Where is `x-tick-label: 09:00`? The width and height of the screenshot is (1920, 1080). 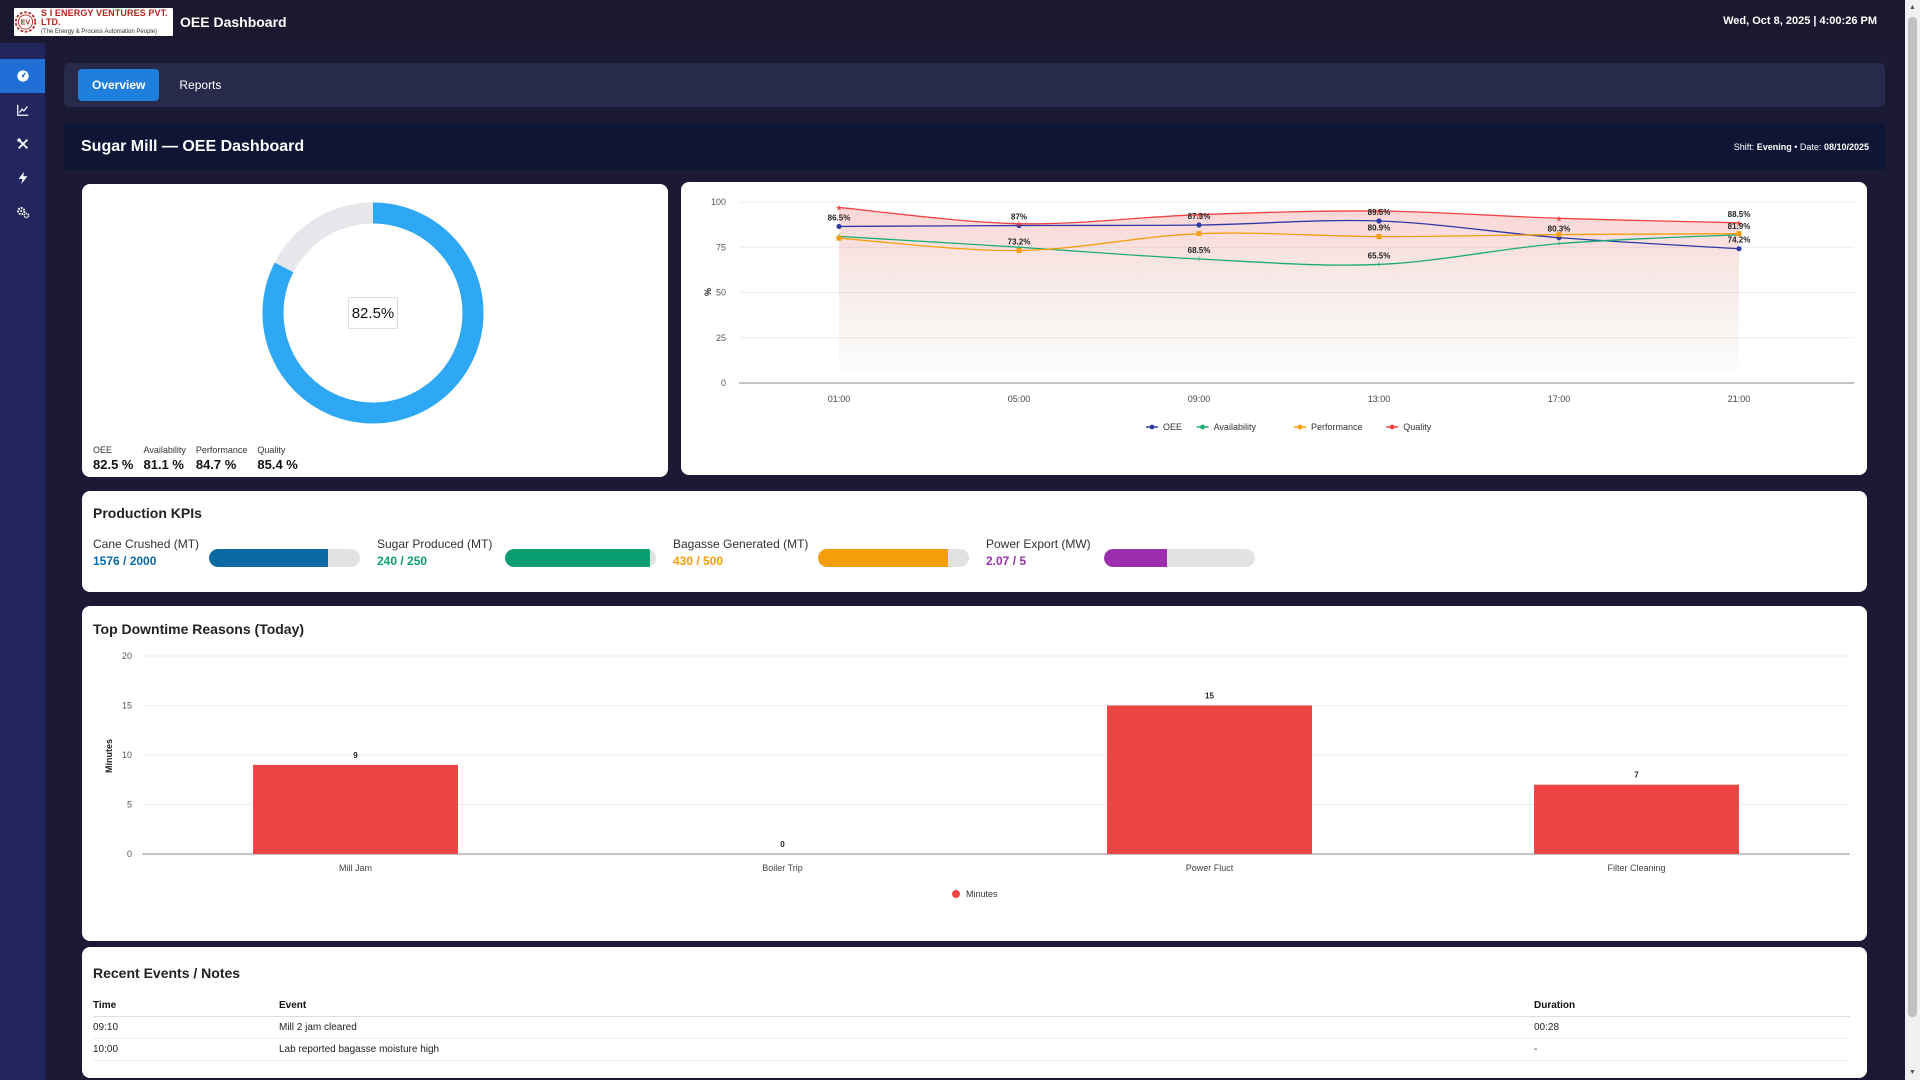
x-tick-label: 09:00 is located at coordinates (1199, 399).